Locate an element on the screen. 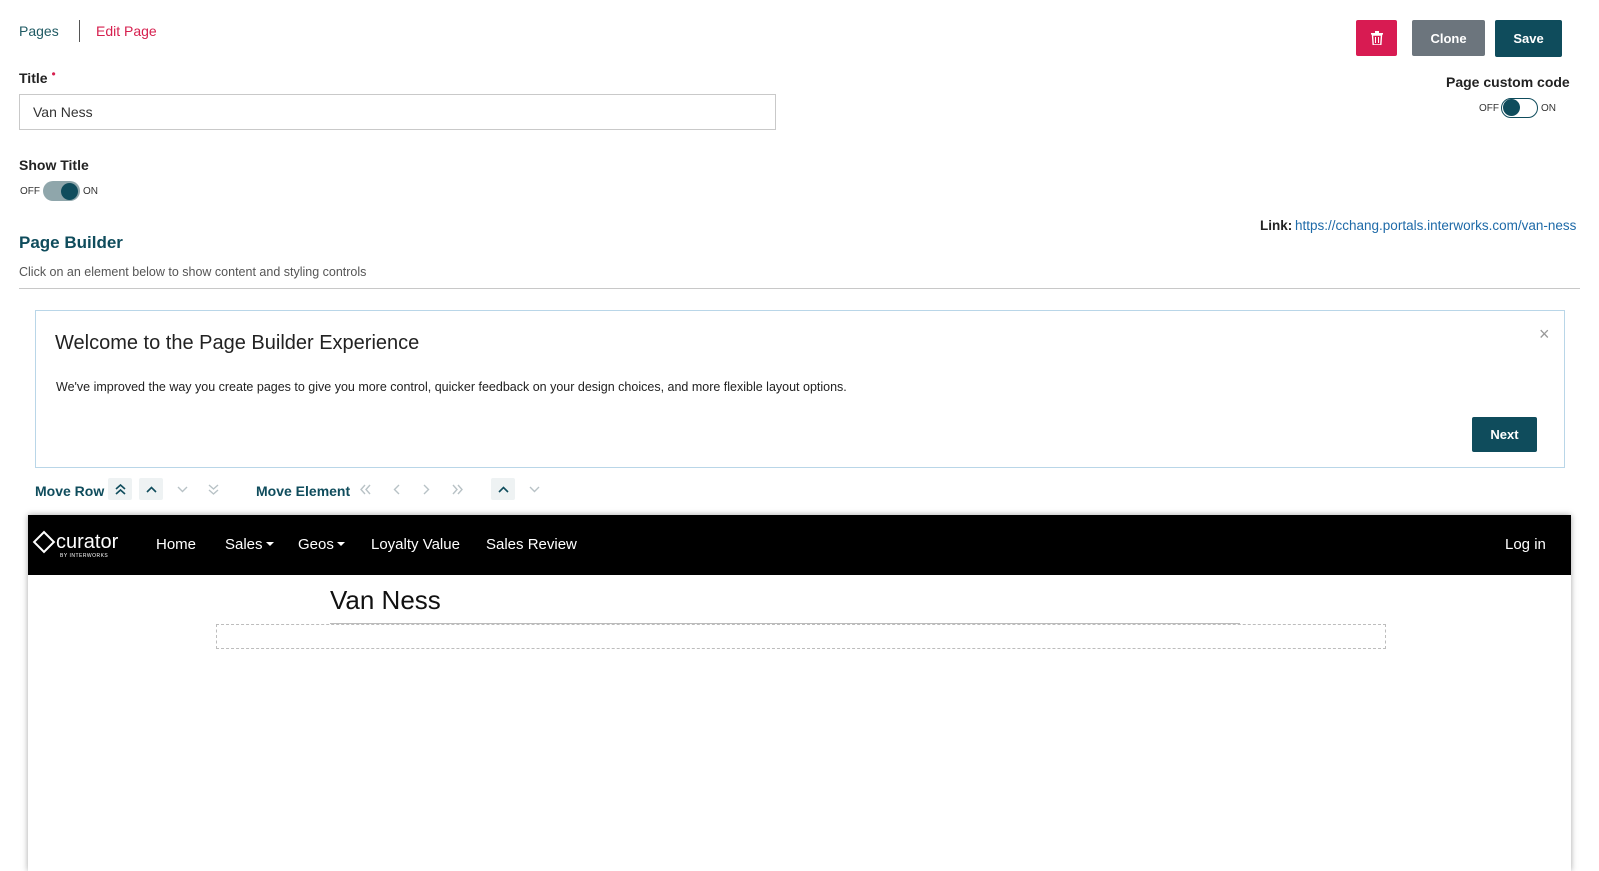 The height and width of the screenshot is (871, 1599). move-row-down-icon is located at coordinates (182, 489).